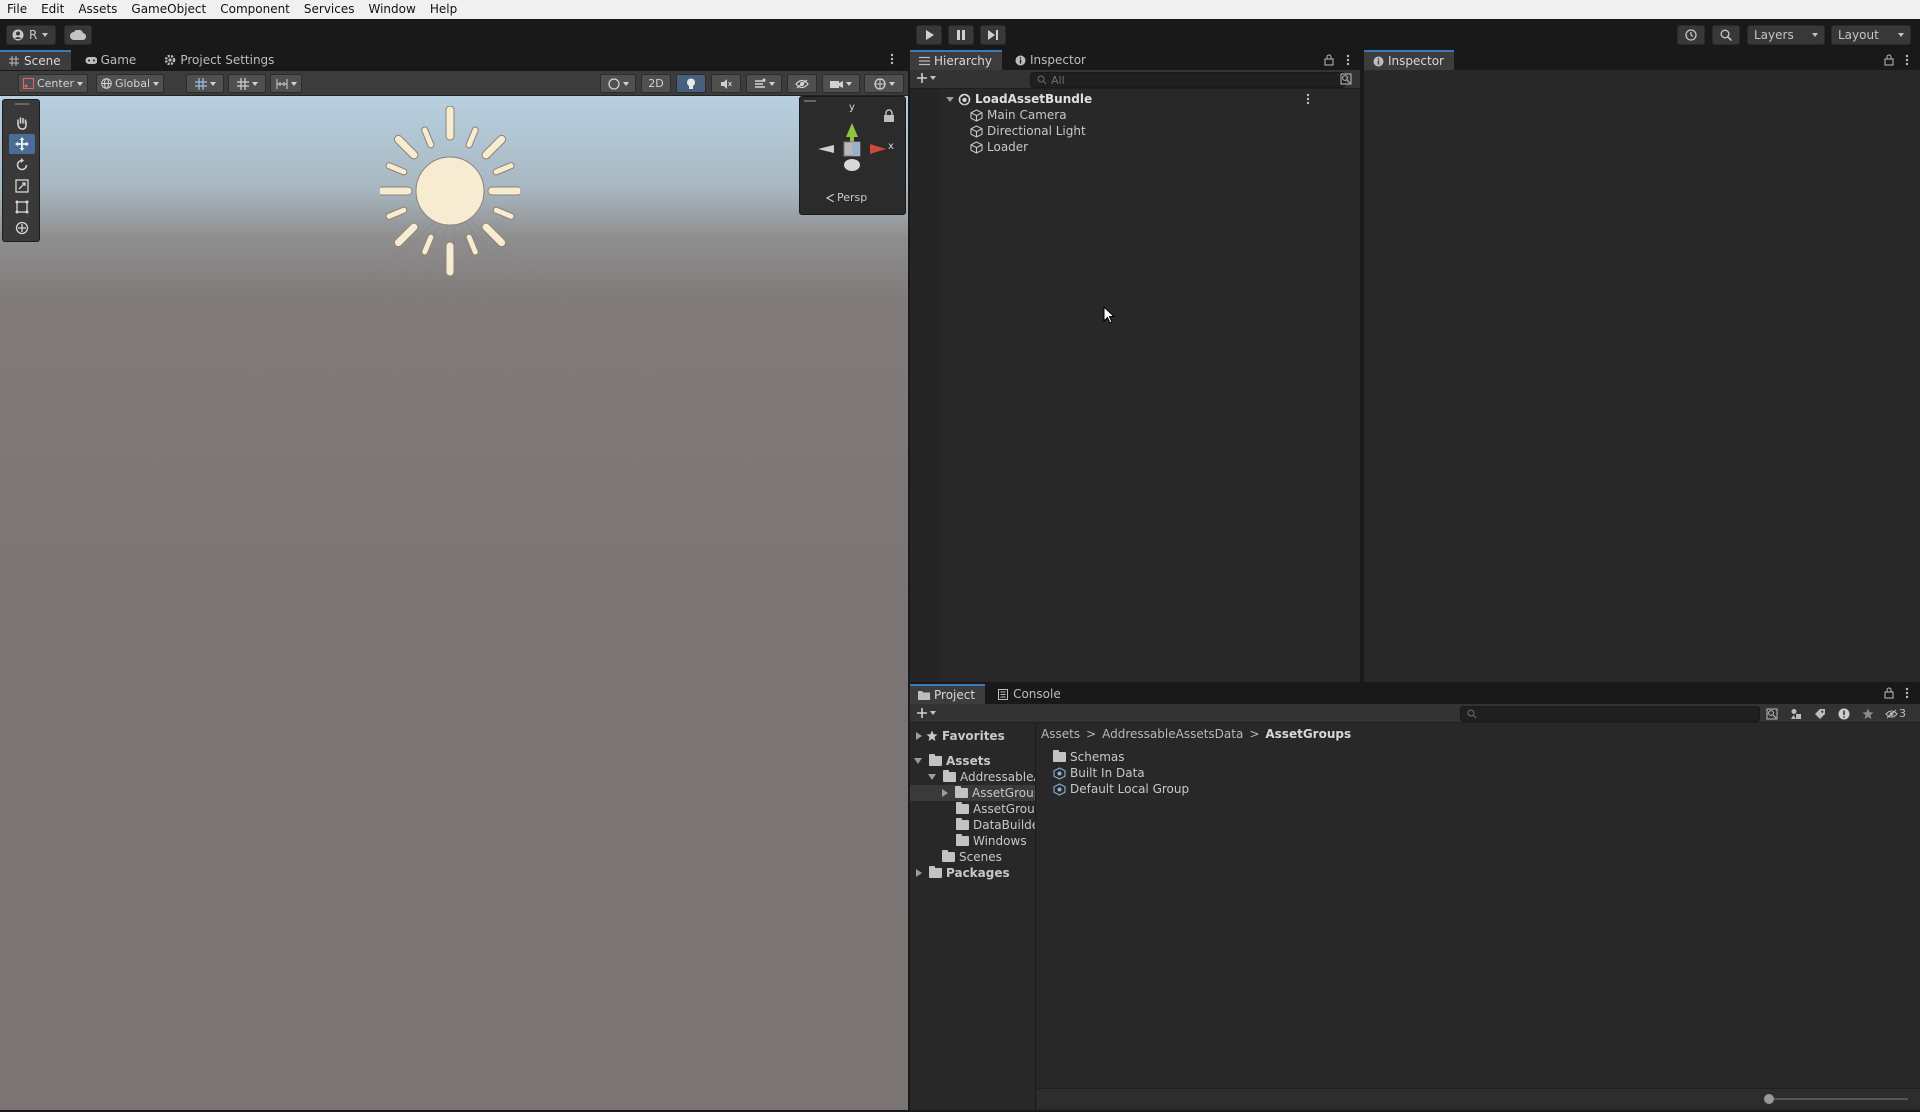 This screenshot has width=1920, height=1112. I want to click on tree-assetgrouptemplates: AssetGroup, so click(995, 809).